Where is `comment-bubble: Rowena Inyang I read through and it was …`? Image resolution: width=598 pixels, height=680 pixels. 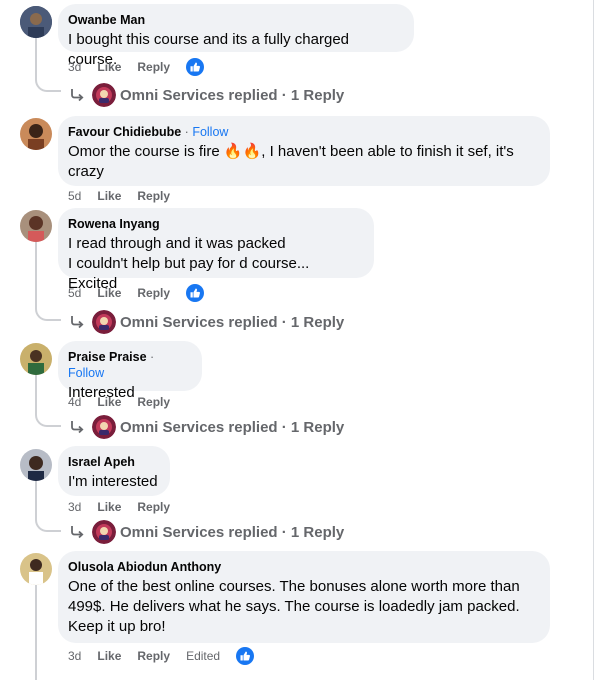 comment-bubble: Rowena Inyang I read through and it was … is located at coordinates (216, 250).